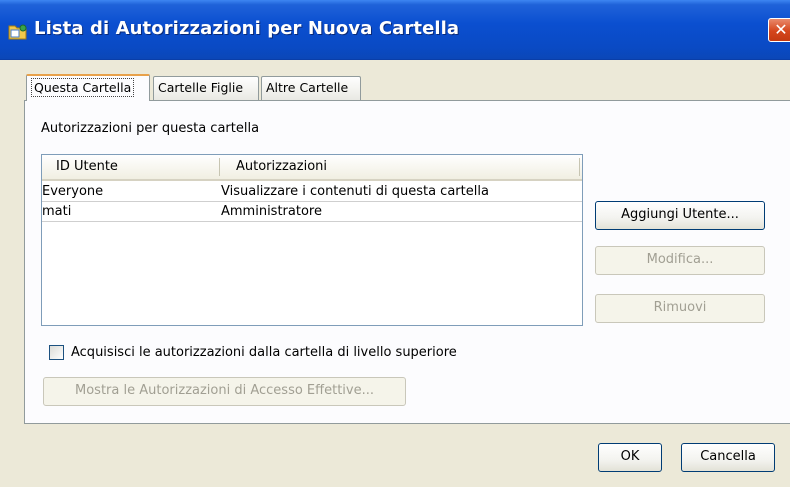 The width and height of the screenshot is (790, 487). I want to click on tab-label: Questa Cartella, so click(83, 87).